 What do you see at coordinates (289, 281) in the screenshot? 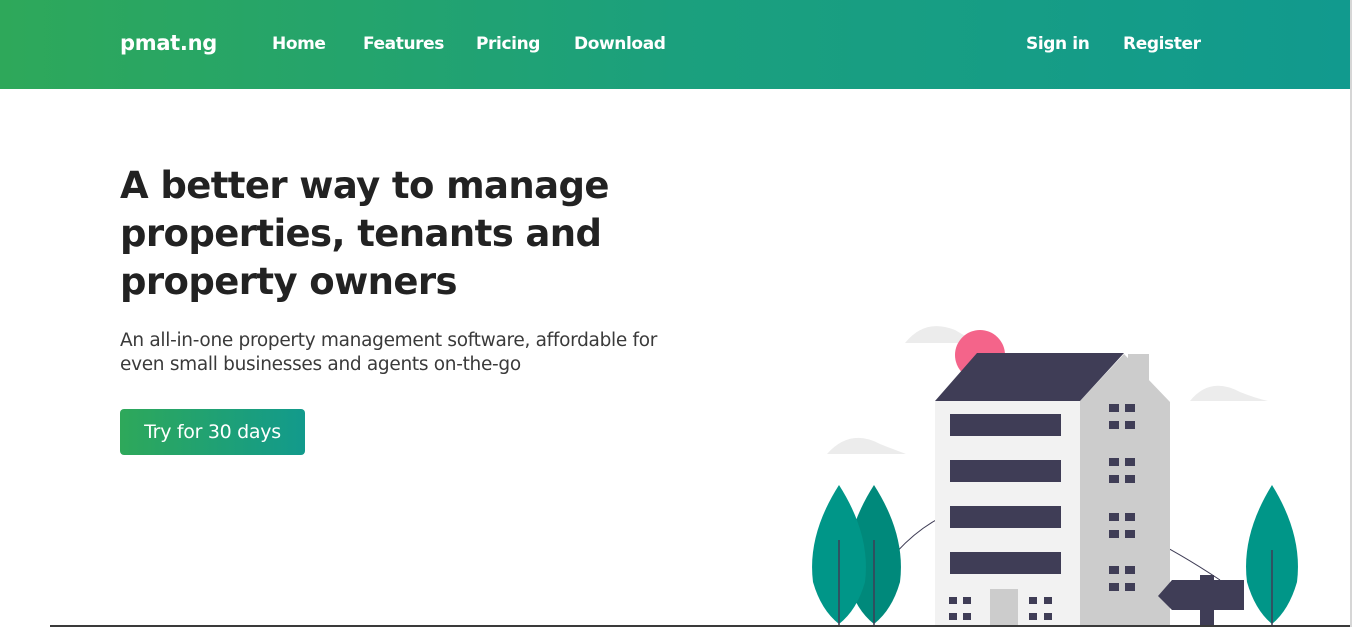
I see `hero-title-line: property owners` at bounding box center [289, 281].